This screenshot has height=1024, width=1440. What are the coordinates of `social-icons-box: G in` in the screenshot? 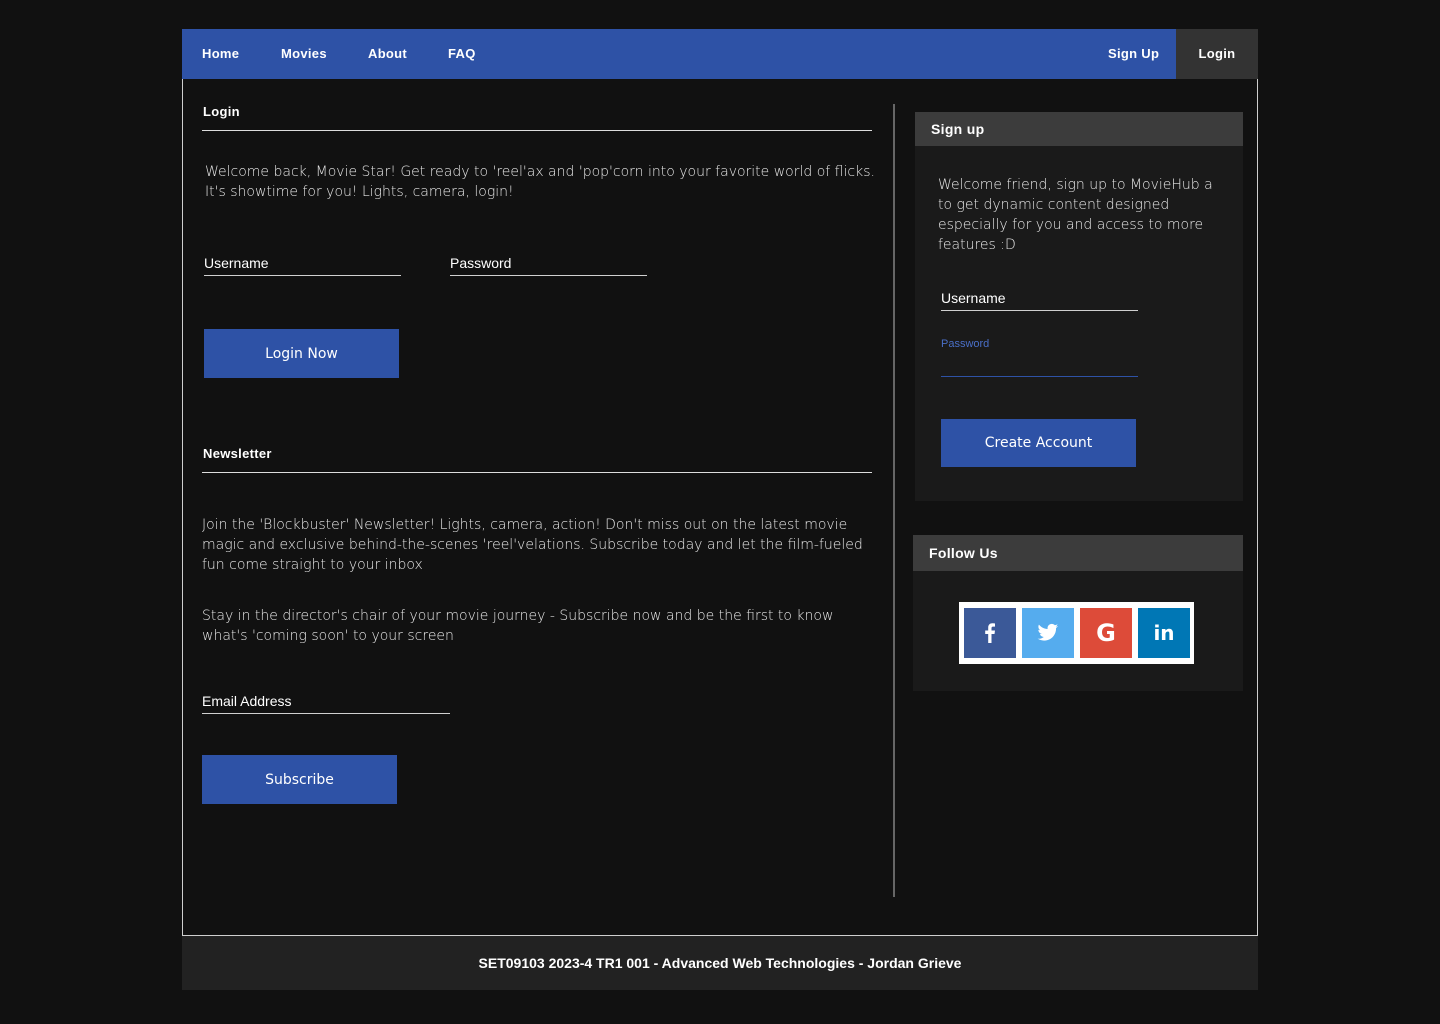 It's located at (1076, 633).